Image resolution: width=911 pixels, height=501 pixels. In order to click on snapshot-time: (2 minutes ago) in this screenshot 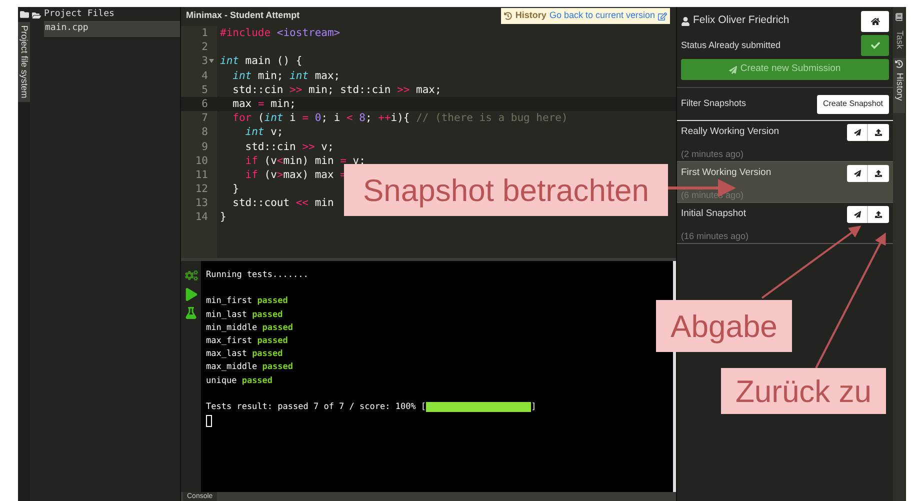, I will do `click(713, 155)`.